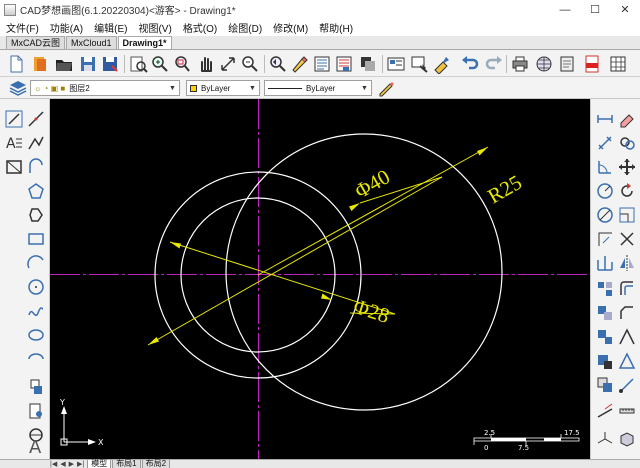 Image resolution: width=640 pixels, height=468 pixels. Describe the element at coordinates (91, 42) in the screenshot. I see `doc-tab-mxcloud1: MxCloud1` at that location.